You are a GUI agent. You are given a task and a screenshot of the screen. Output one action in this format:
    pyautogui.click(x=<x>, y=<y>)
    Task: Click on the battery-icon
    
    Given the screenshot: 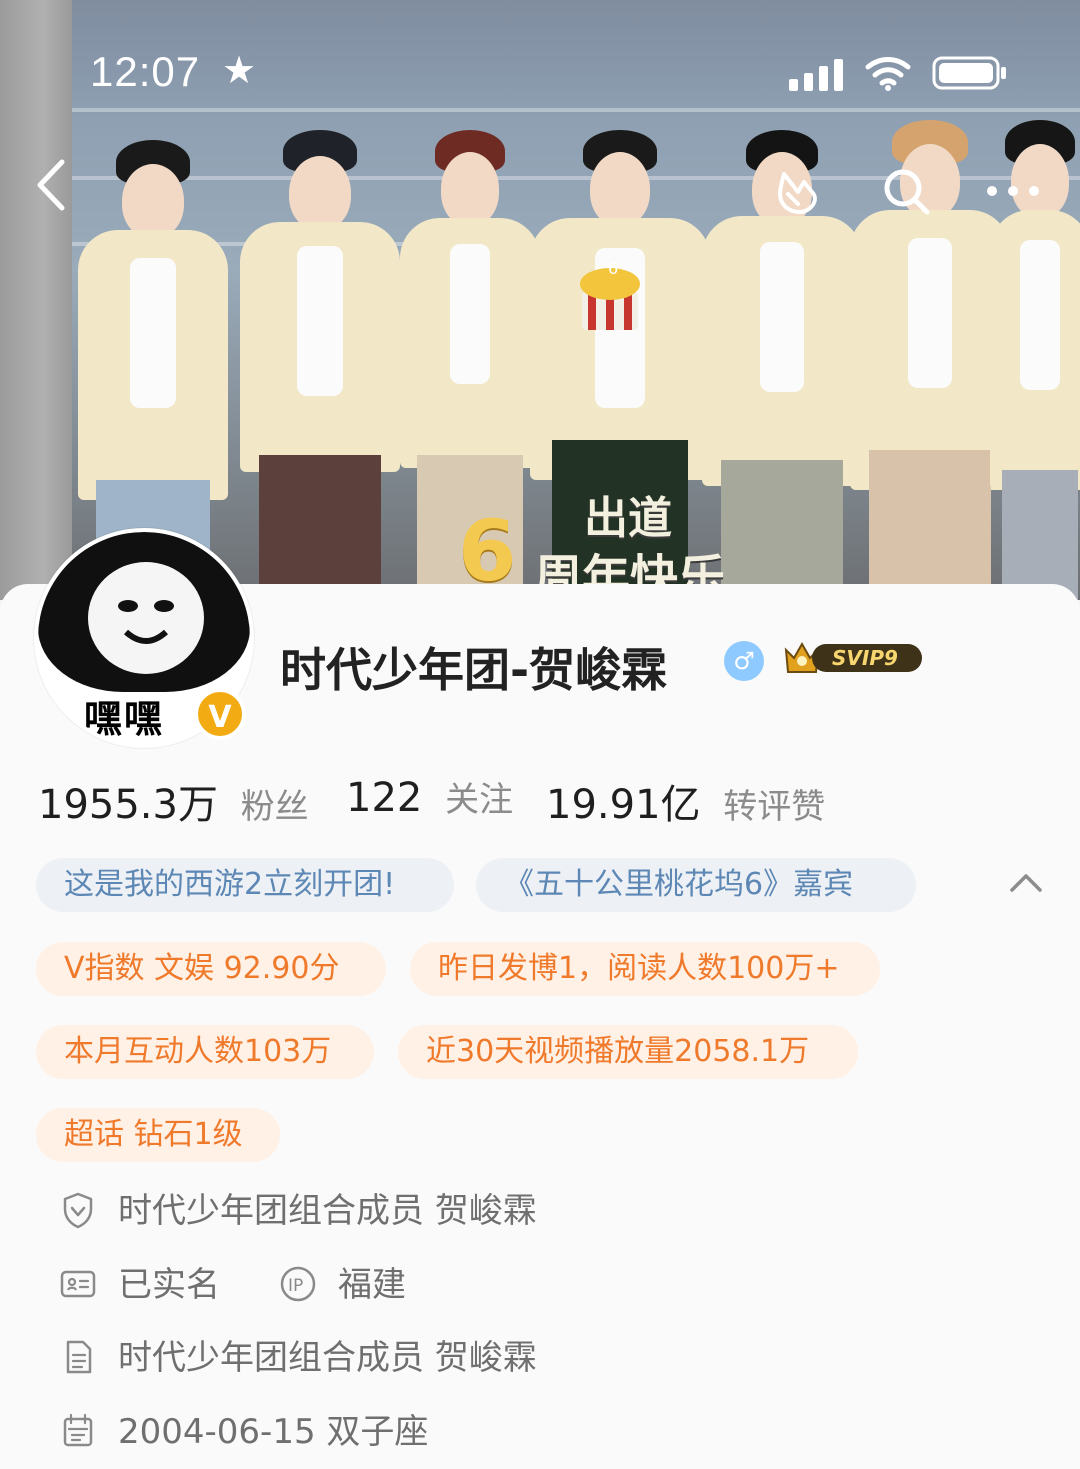 What is the action you would take?
    pyautogui.click(x=969, y=73)
    